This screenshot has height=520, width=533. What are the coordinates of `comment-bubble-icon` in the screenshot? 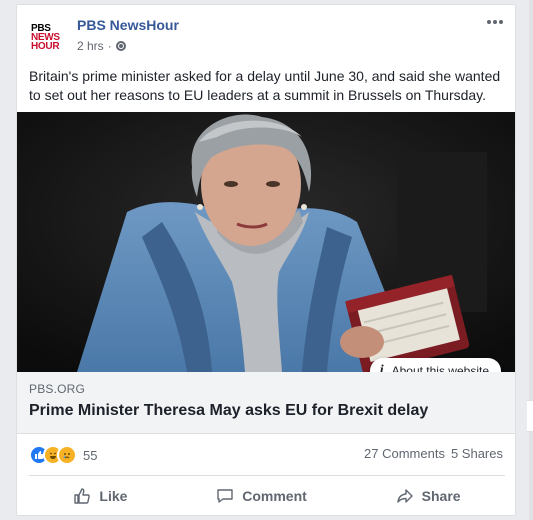 It's located at (225, 496).